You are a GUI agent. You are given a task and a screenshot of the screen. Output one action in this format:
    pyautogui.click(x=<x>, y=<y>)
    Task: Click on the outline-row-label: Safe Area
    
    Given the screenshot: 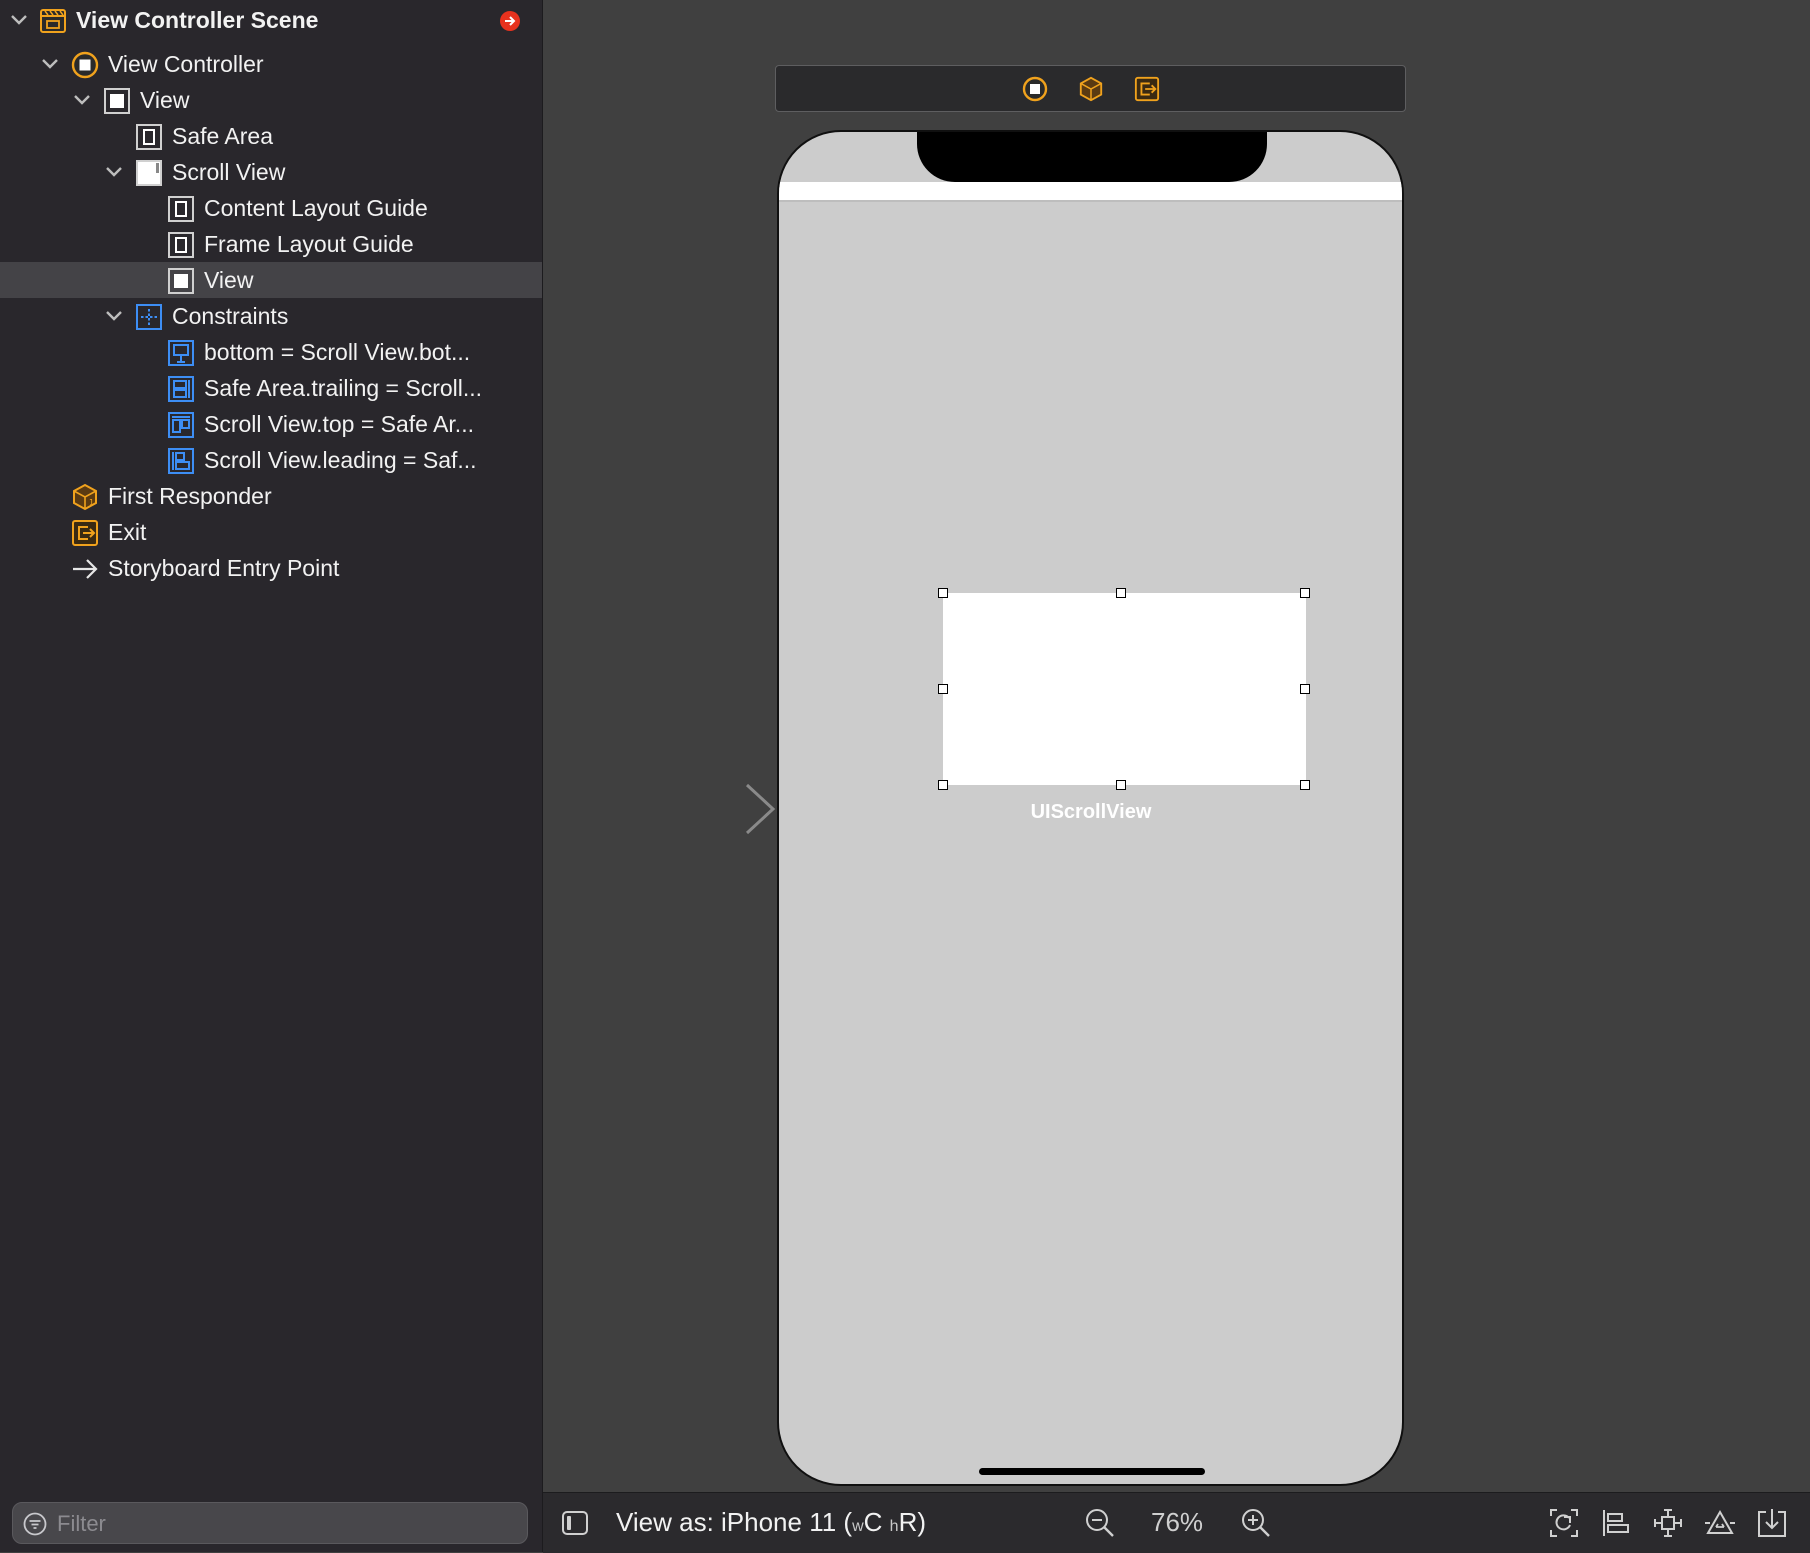 What is the action you would take?
    pyautogui.click(x=223, y=136)
    